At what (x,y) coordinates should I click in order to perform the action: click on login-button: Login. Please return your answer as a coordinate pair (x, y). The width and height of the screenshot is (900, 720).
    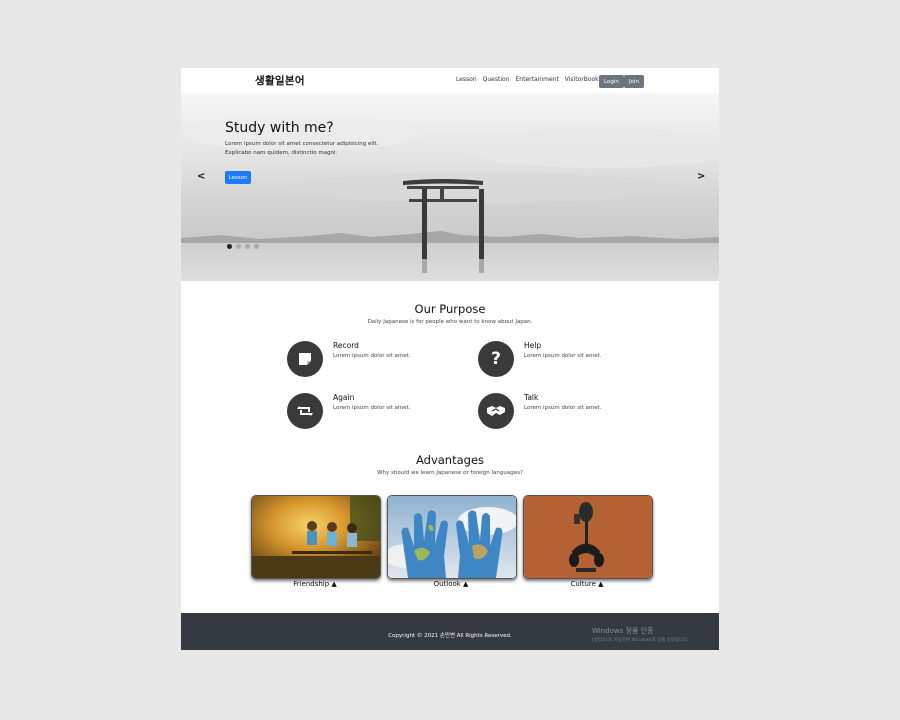
    Looking at the image, I should click on (611, 81).